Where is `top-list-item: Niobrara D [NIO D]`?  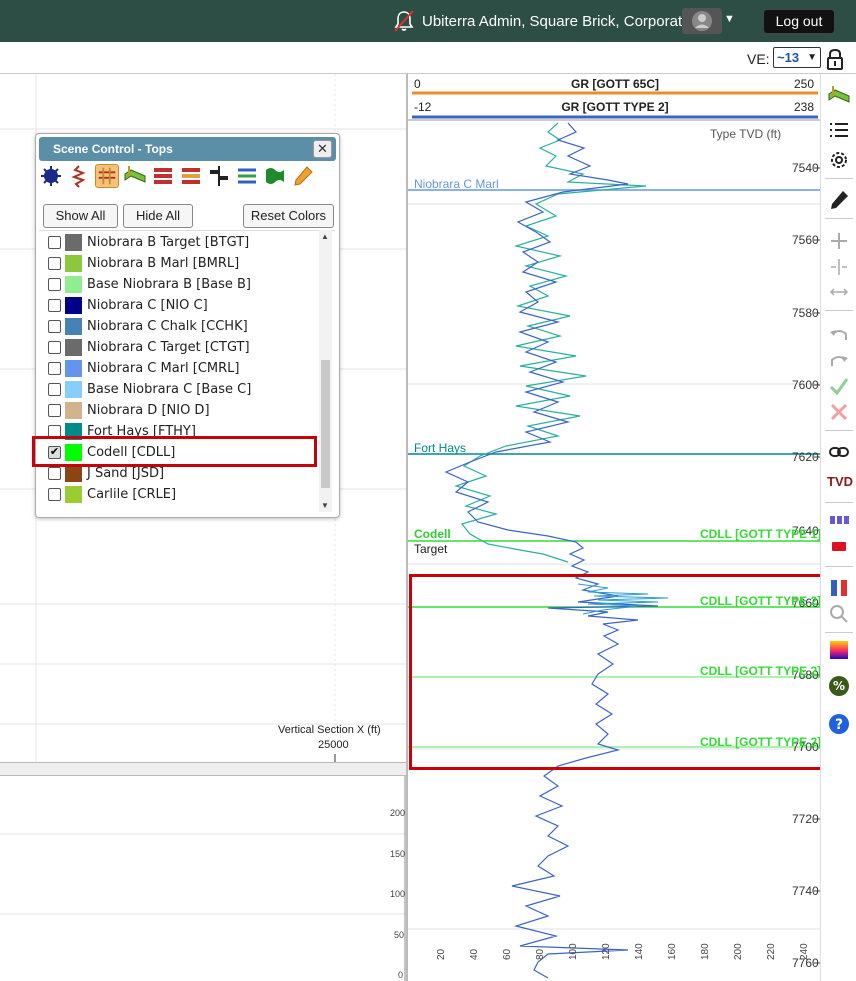
top-list-item: Niobrara D [NIO D] is located at coordinates (179, 410).